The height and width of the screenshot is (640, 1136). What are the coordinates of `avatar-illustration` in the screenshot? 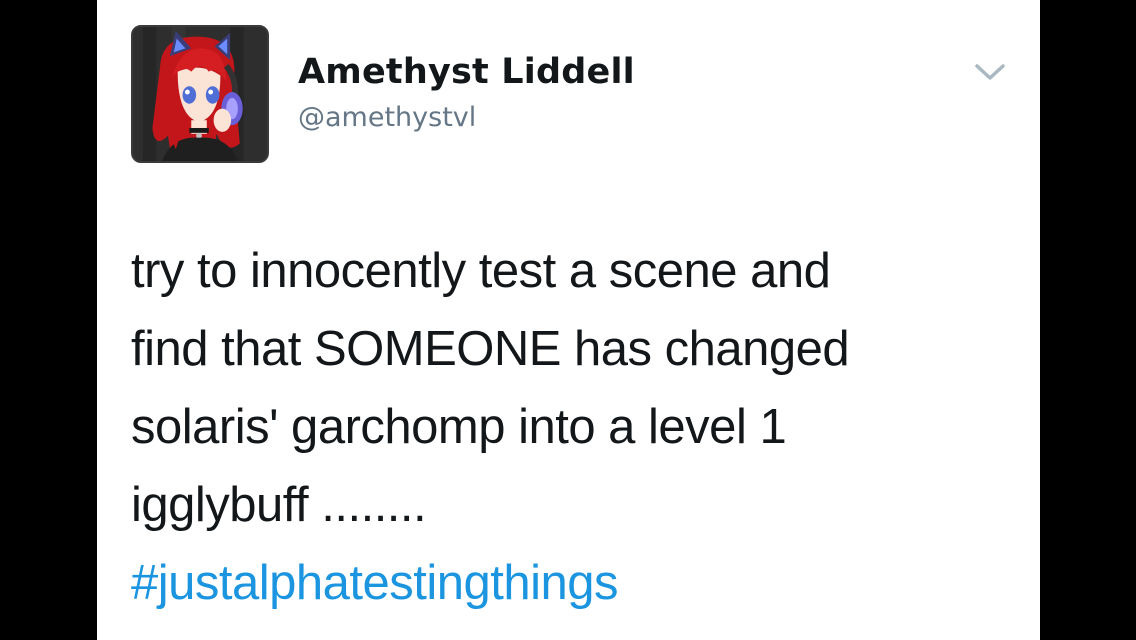 It's located at (200, 94).